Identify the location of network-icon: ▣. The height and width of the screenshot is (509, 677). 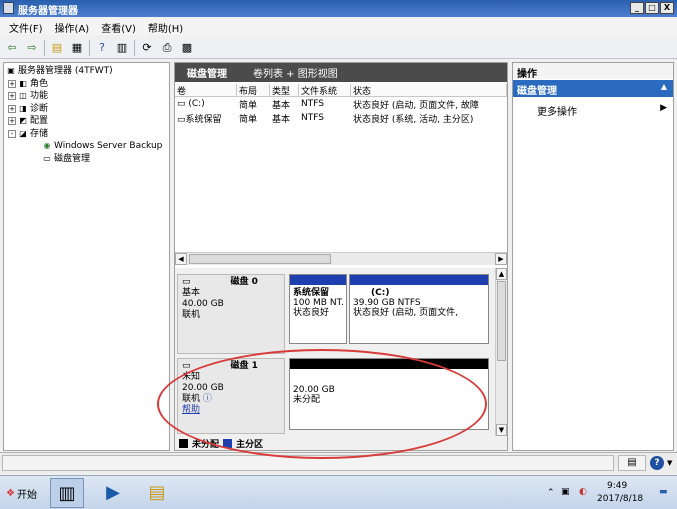
(565, 492).